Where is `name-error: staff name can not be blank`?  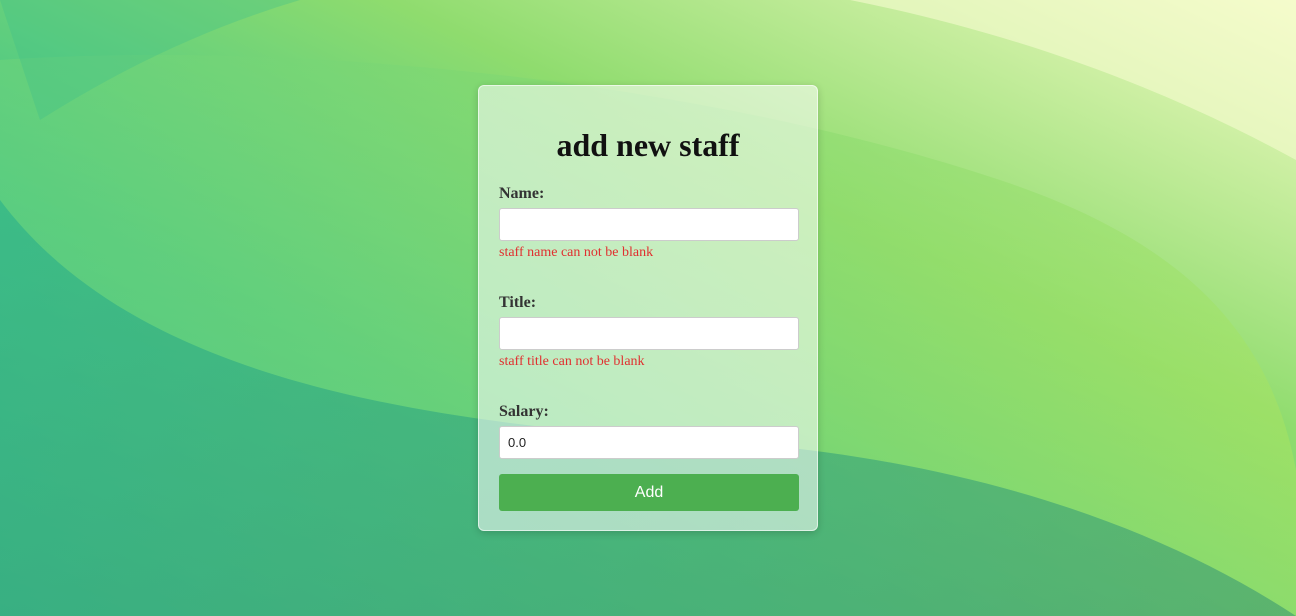
name-error: staff name can not be blank is located at coordinates (576, 252).